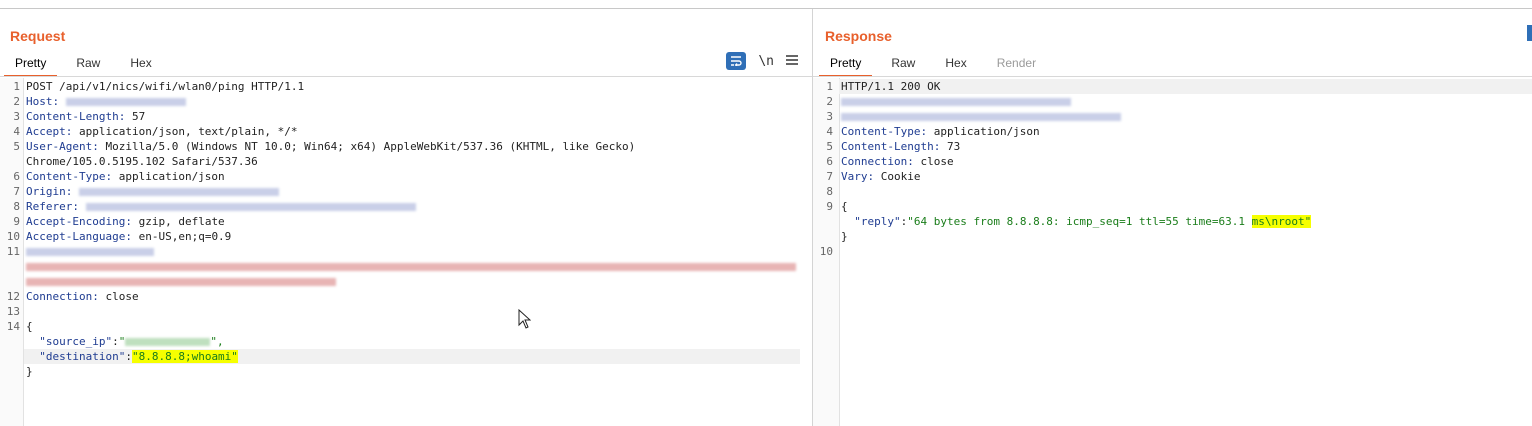 The width and height of the screenshot is (1532, 426). I want to click on json-string-close: ",, so click(217, 341).